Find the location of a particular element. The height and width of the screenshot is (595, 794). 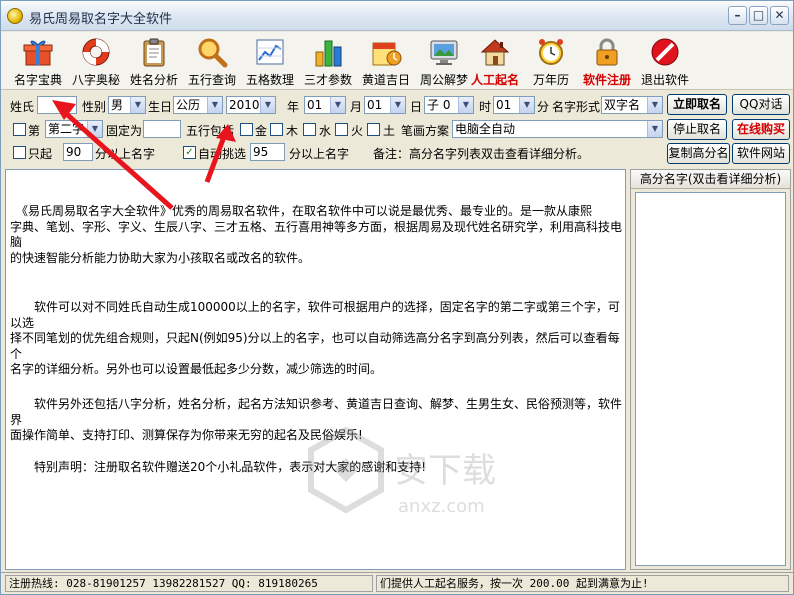

hour-branch-select: 子 0 ▼ is located at coordinates (449, 105).